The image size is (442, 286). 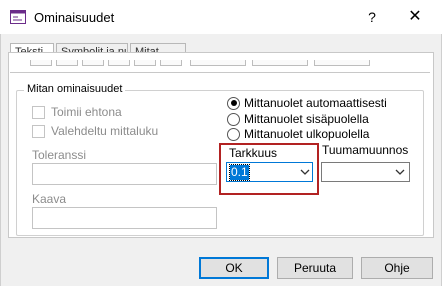 I want to click on checkbox-label: Valehdeltu mittaluku, so click(x=105, y=131).